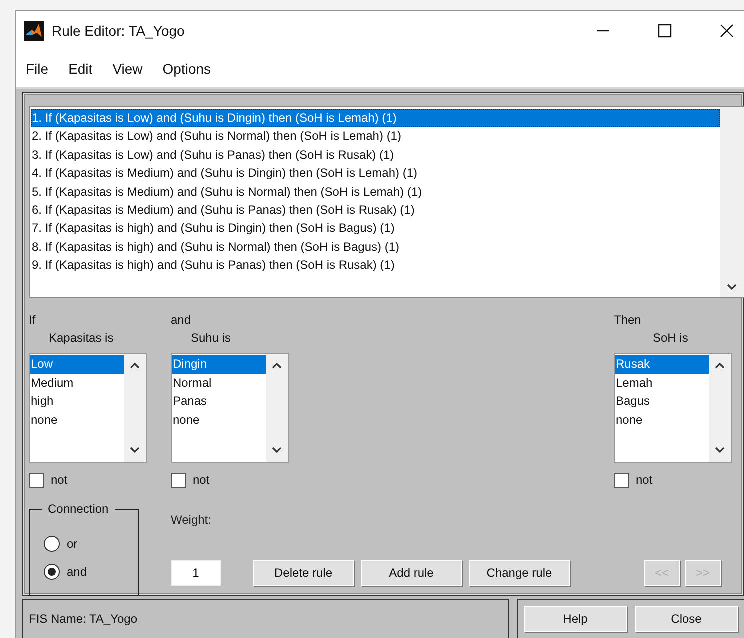 This screenshot has width=744, height=638. What do you see at coordinates (77, 572) in the screenshot?
I see `radio-label: and` at bounding box center [77, 572].